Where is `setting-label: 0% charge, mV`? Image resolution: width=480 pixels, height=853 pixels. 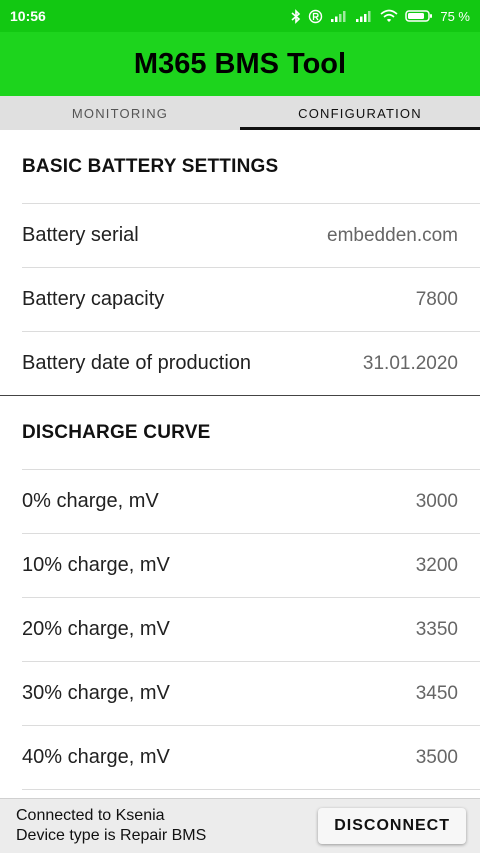
setting-label: 0% charge, mV is located at coordinates (90, 501).